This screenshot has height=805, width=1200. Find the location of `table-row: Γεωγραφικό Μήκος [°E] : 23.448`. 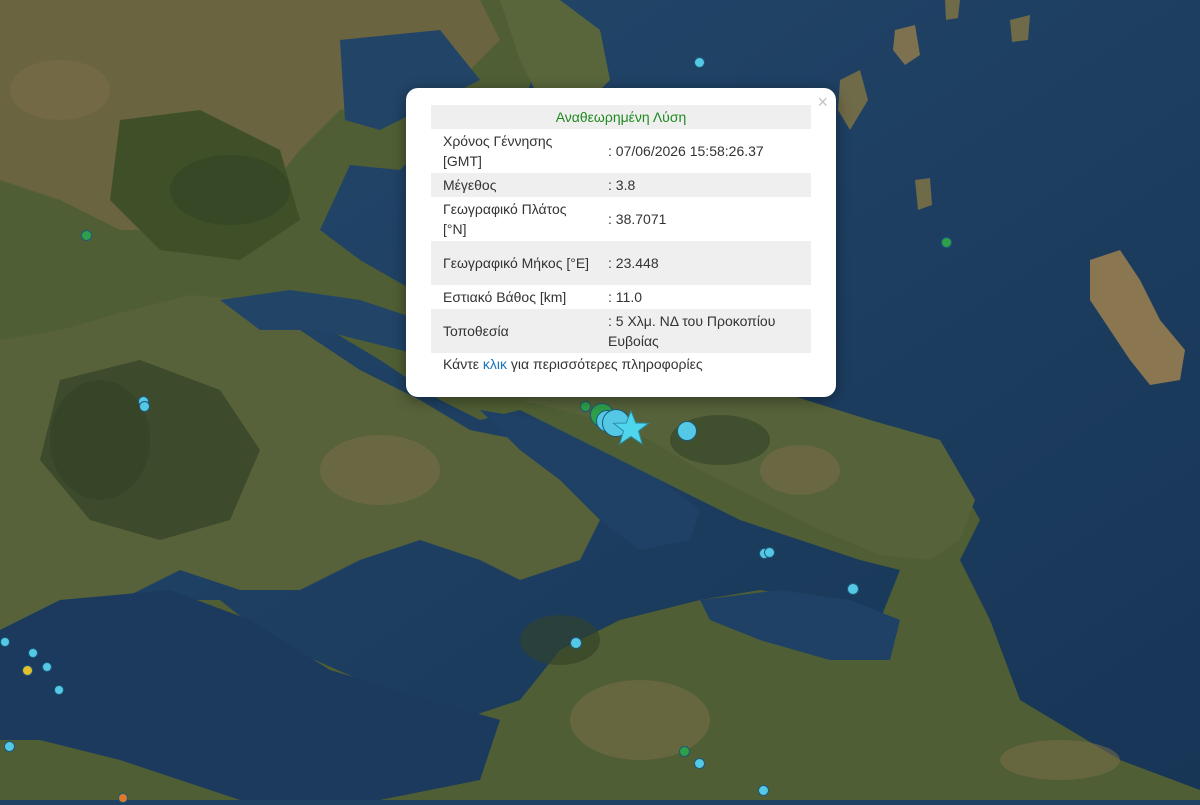

table-row: Γεωγραφικό Μήκος [°E] : 23.448 is located at coordinates (621, 263).